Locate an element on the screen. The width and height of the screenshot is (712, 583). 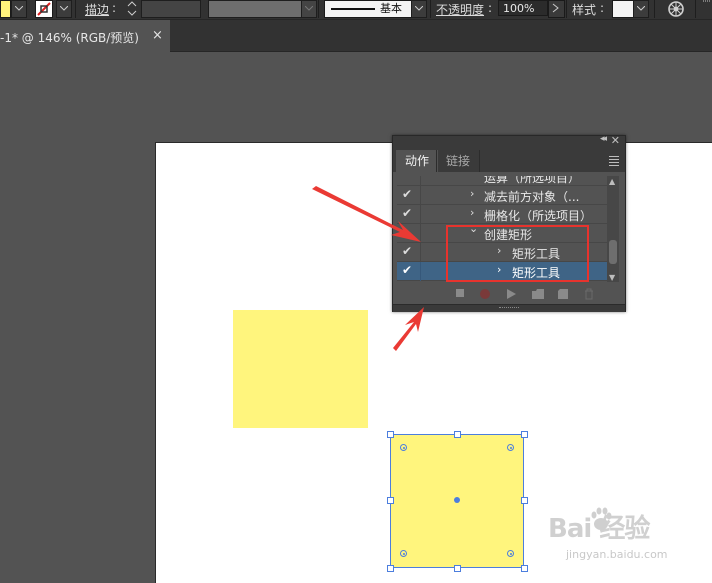
profile-dropdown is located at coordinates (309, 9).